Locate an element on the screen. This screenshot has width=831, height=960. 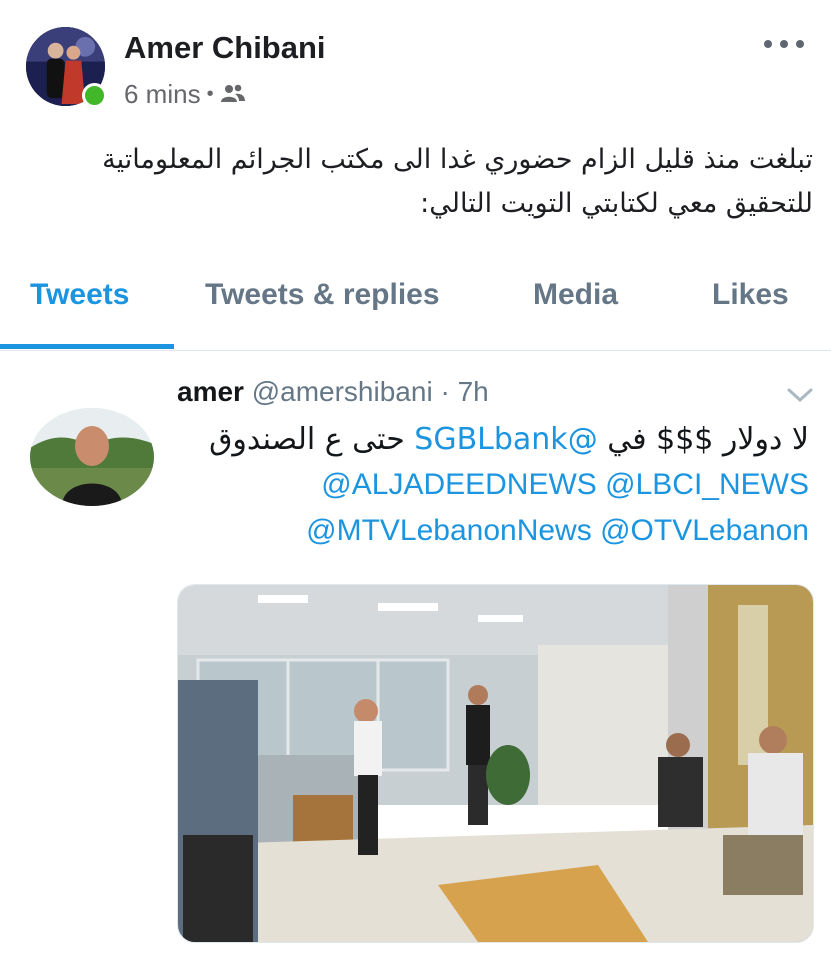
tweet-text: حتى ع الصندوق is located at coordinates (312, 439).